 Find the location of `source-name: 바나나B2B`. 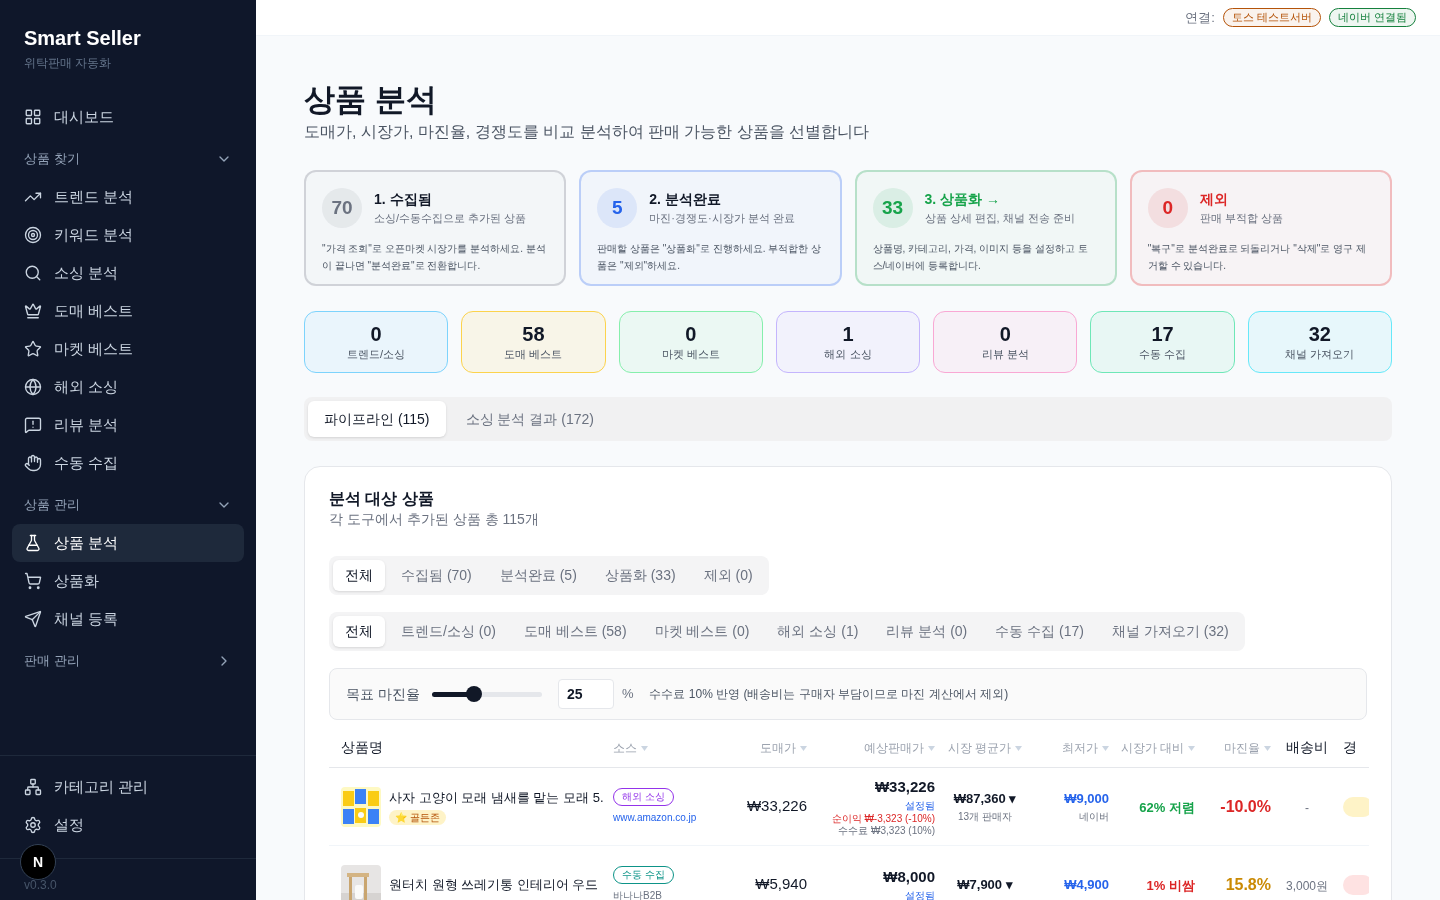

source-name: 바나나B2B is located at coordinates (637, 894).